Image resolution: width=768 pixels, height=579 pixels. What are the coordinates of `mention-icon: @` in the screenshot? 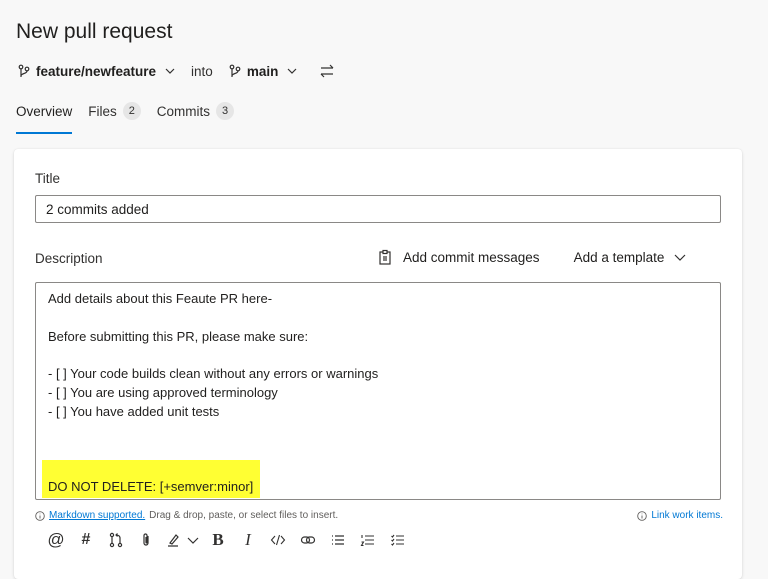 It's located at (56, 539).